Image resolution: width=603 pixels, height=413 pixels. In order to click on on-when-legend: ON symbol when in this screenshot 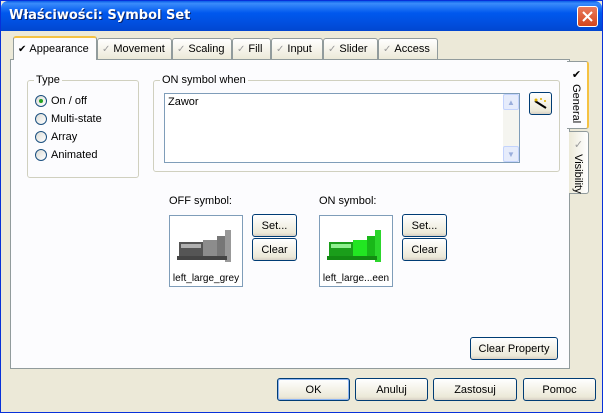, I will do `click(204, 80)`.